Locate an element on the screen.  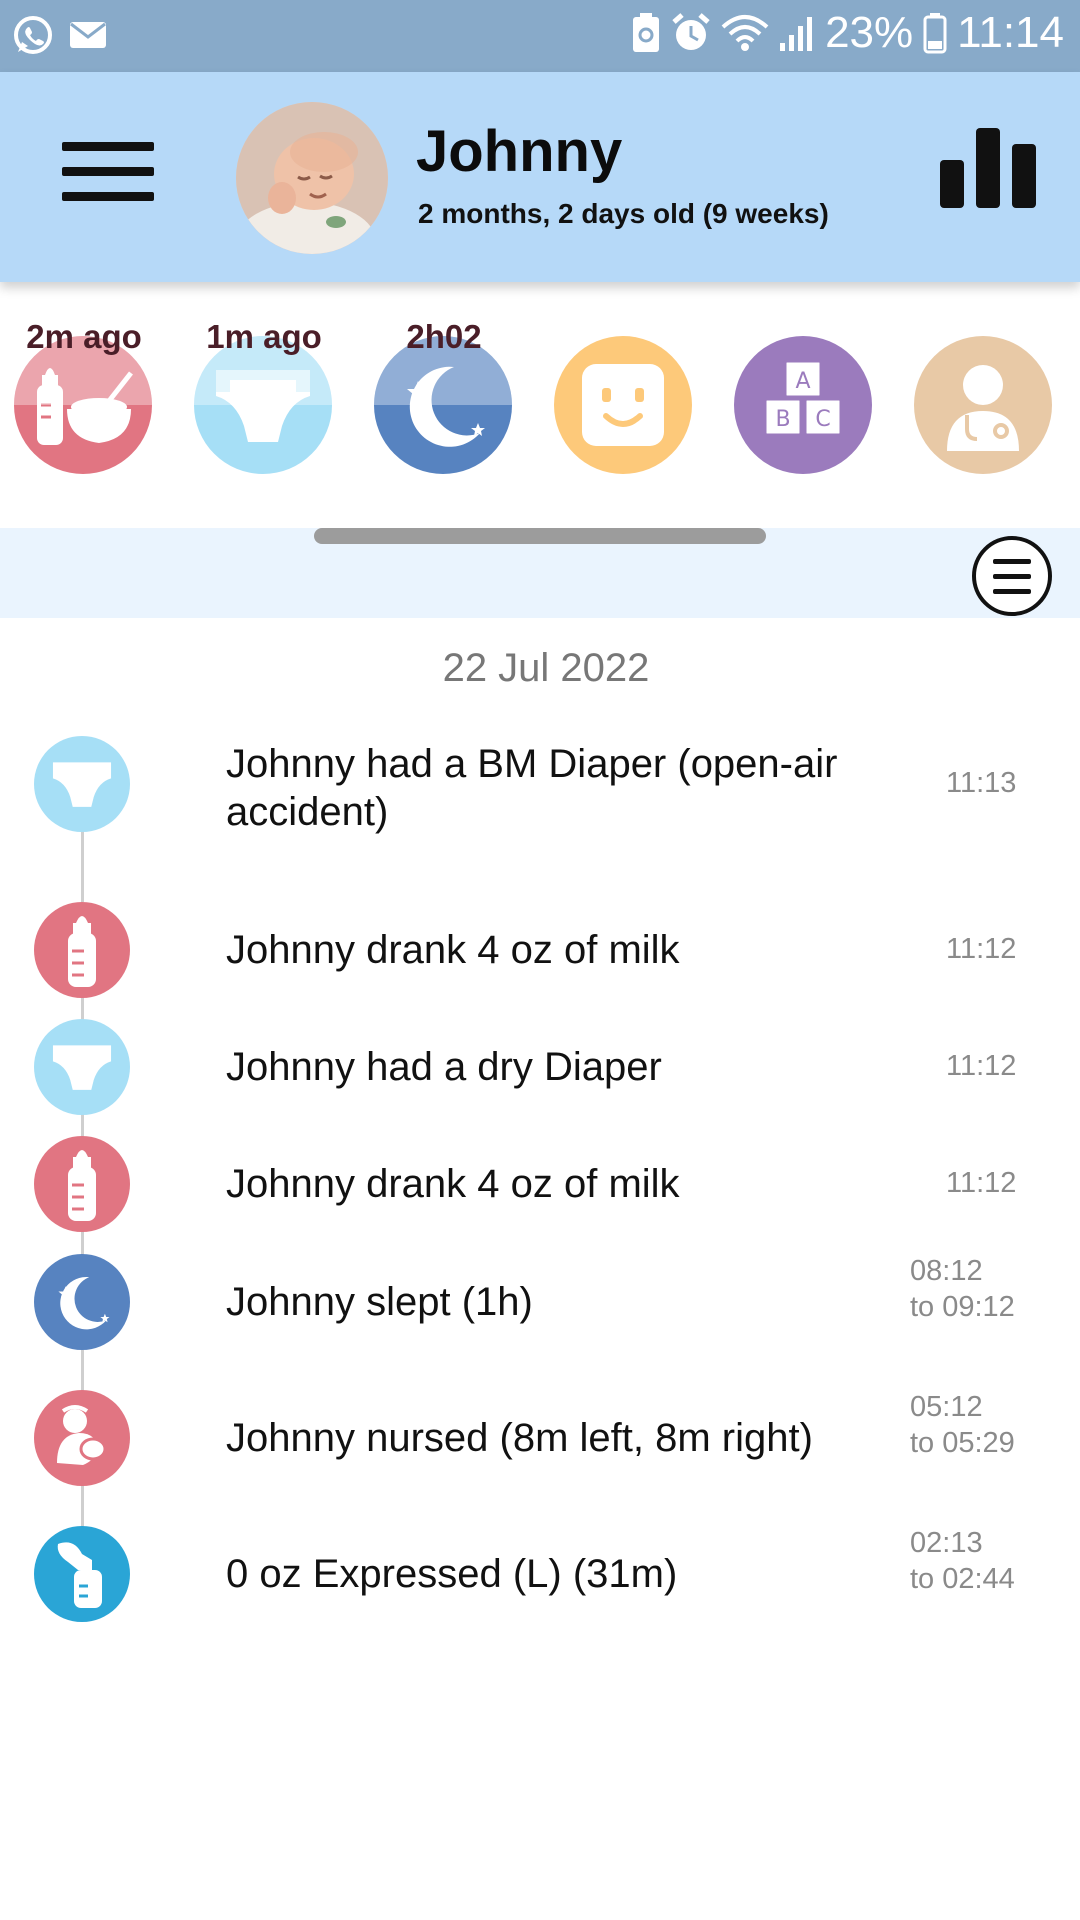
signal-icon is located at coordinates (797, 33).